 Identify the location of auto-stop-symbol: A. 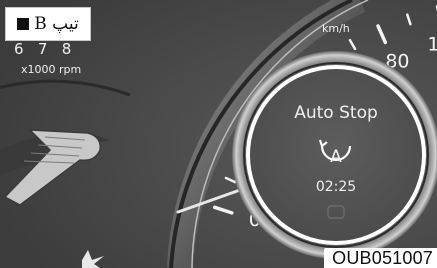
(336, 157).